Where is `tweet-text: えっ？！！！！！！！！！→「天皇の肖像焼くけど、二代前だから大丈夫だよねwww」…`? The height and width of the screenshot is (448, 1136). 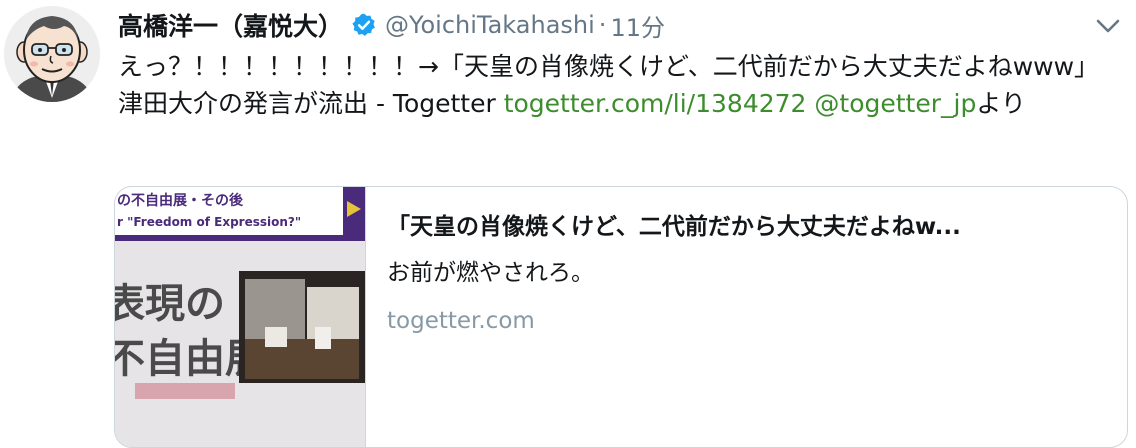
tweet-text: えっ？！！！！！！！！！→「天皇の肖像焼くけど、二代前だから大丈夫だよねwww」… is located at coordinates (610, 85).